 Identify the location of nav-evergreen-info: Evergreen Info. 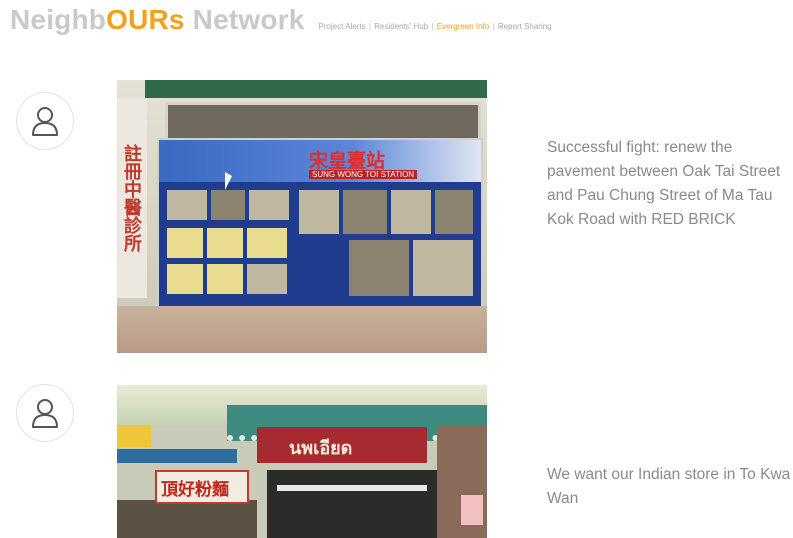
(463, 26).